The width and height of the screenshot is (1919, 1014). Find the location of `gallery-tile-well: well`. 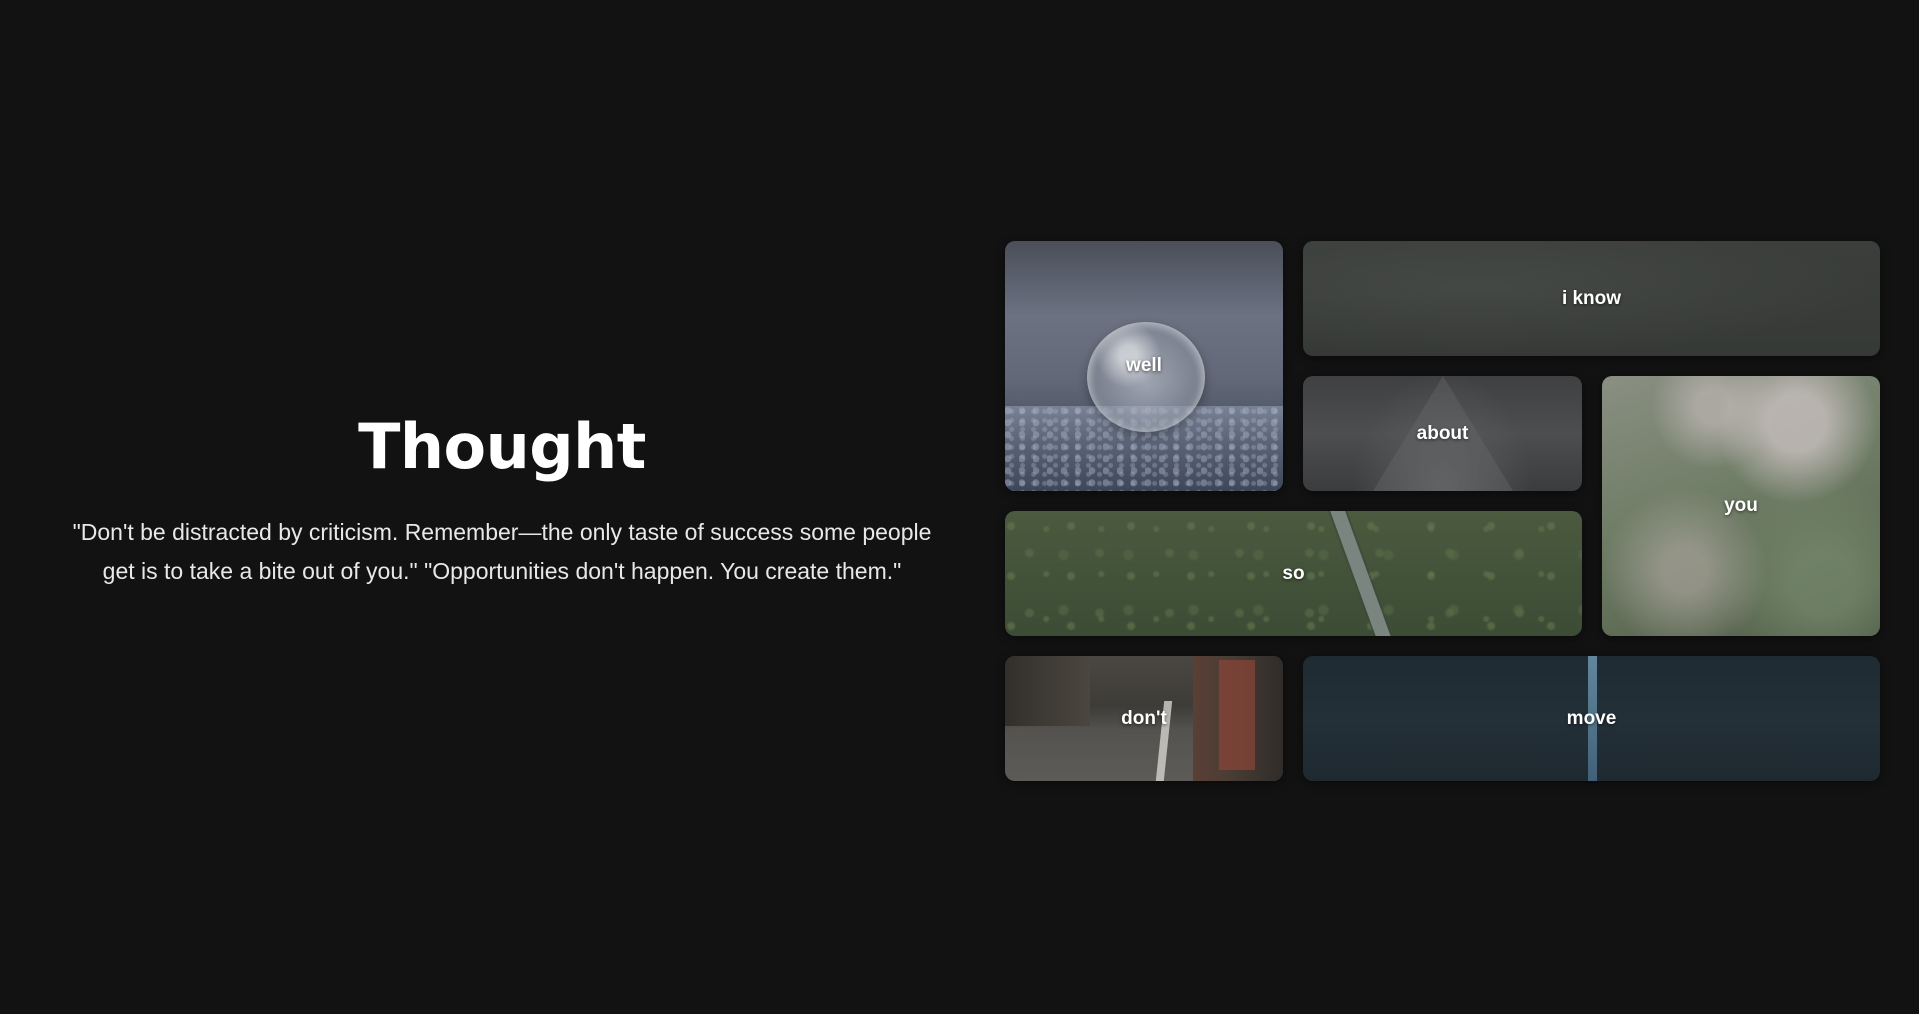

gallery-tile-well: well is located at coordinates (1144, 366).